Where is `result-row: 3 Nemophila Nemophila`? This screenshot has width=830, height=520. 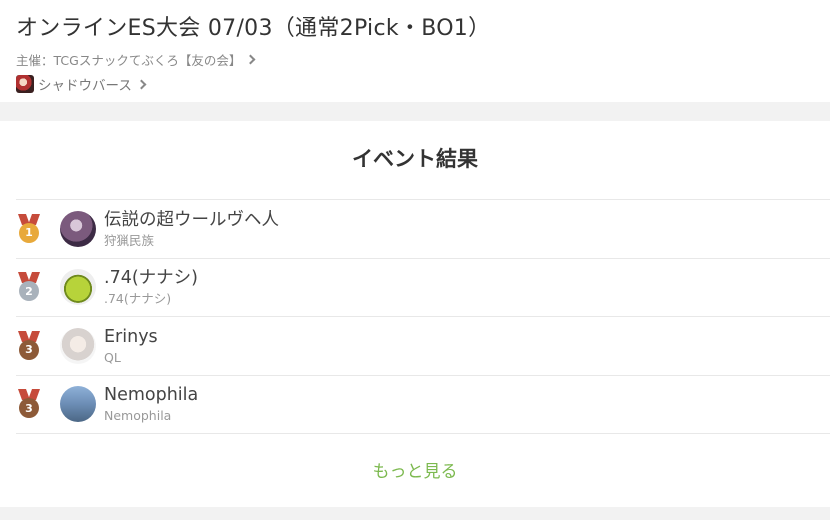
result-row: 3 Nemophila Nemophila is located at coordinates (423, 405).